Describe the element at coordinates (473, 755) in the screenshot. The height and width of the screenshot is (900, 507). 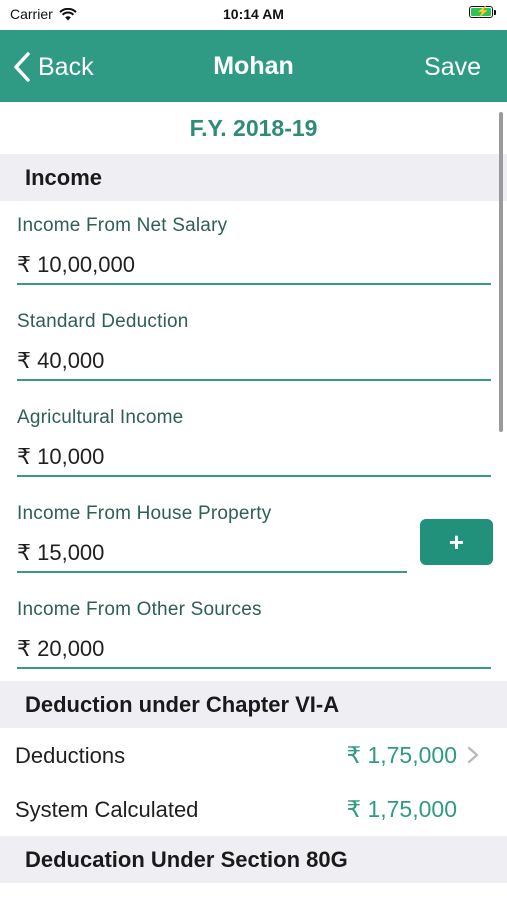
I see `chevron-right-icon` at that location.